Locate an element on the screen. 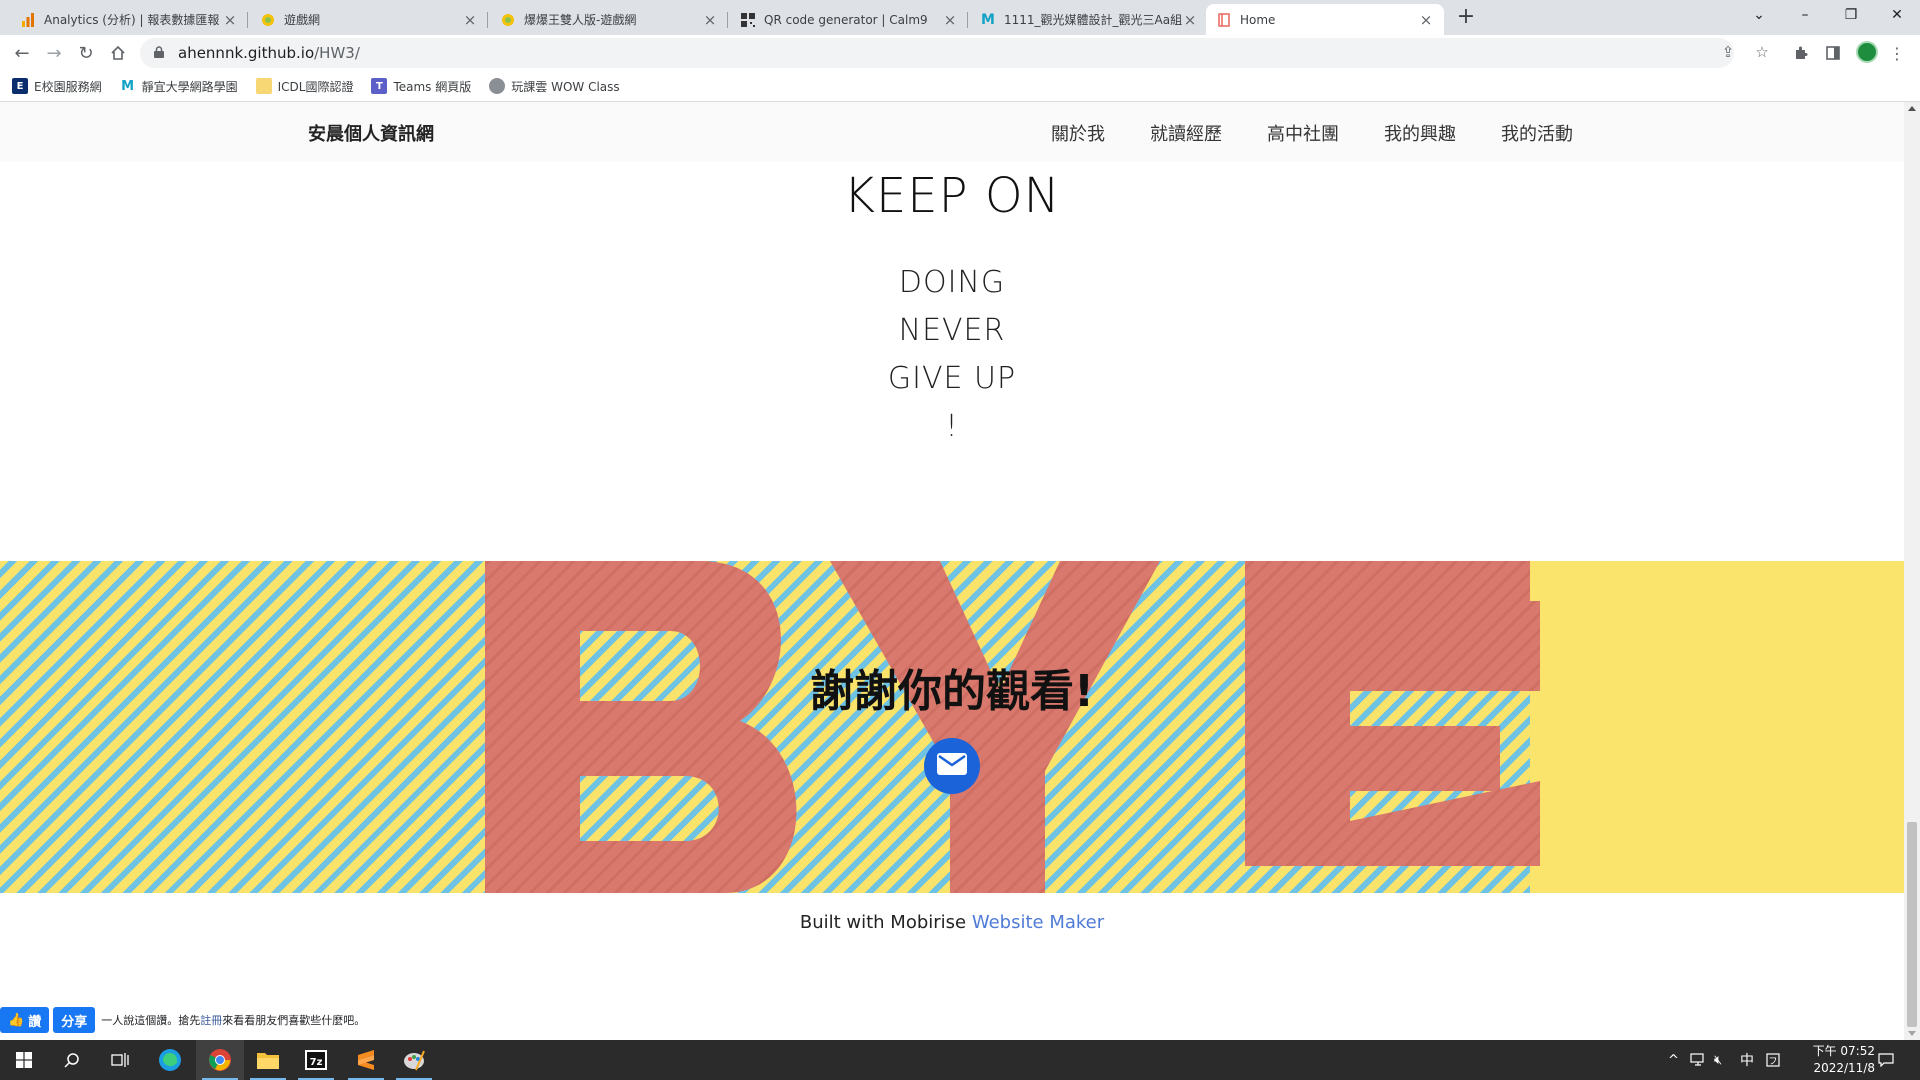 The width and height of the screenshot is (1920, 1080). 7zip-icon: 7z is located at coordinates (316, 1060).